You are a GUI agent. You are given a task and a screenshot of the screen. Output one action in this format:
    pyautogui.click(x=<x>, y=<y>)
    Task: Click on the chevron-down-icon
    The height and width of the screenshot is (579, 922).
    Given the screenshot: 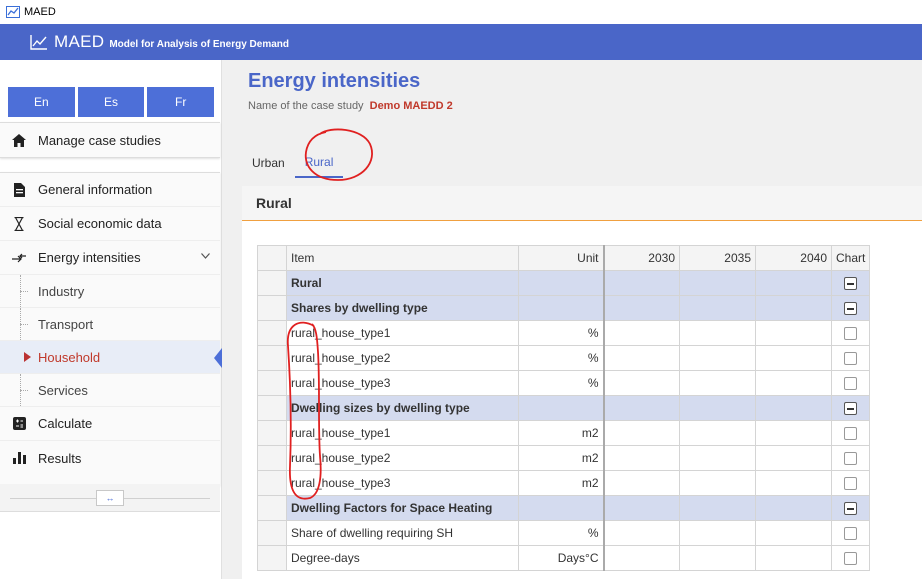 What is the action you would take?
    pyautogui.click(x=205, y=256)
    